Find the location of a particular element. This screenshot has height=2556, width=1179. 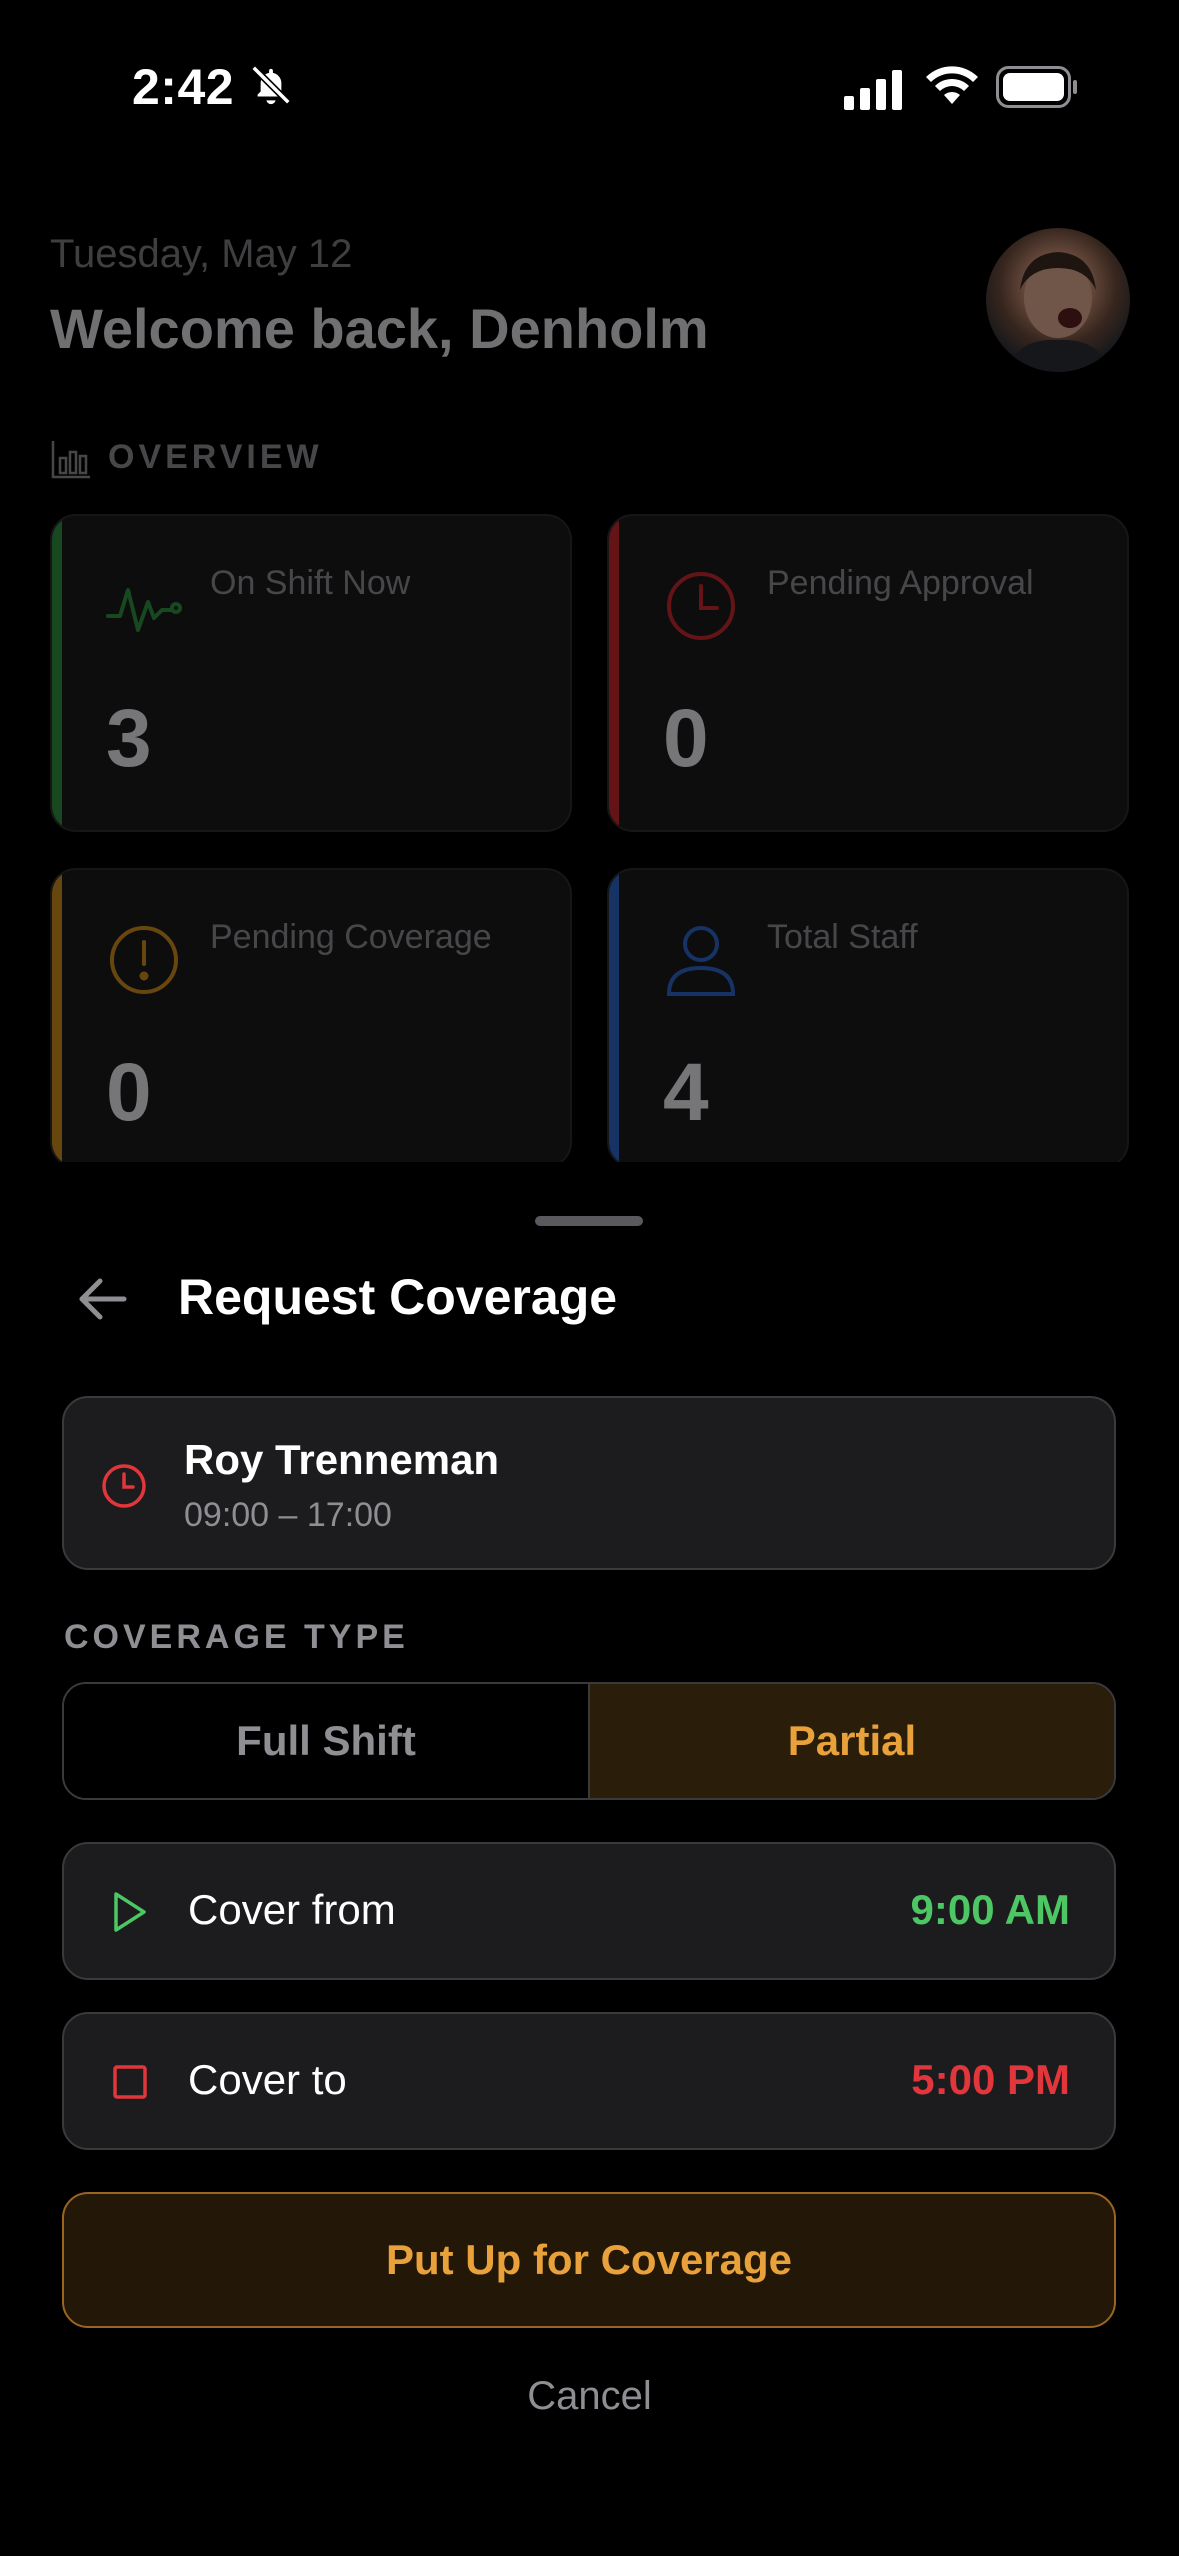

pending-approval-card: Pending Approval 0 is located at coordinates (868, 673).